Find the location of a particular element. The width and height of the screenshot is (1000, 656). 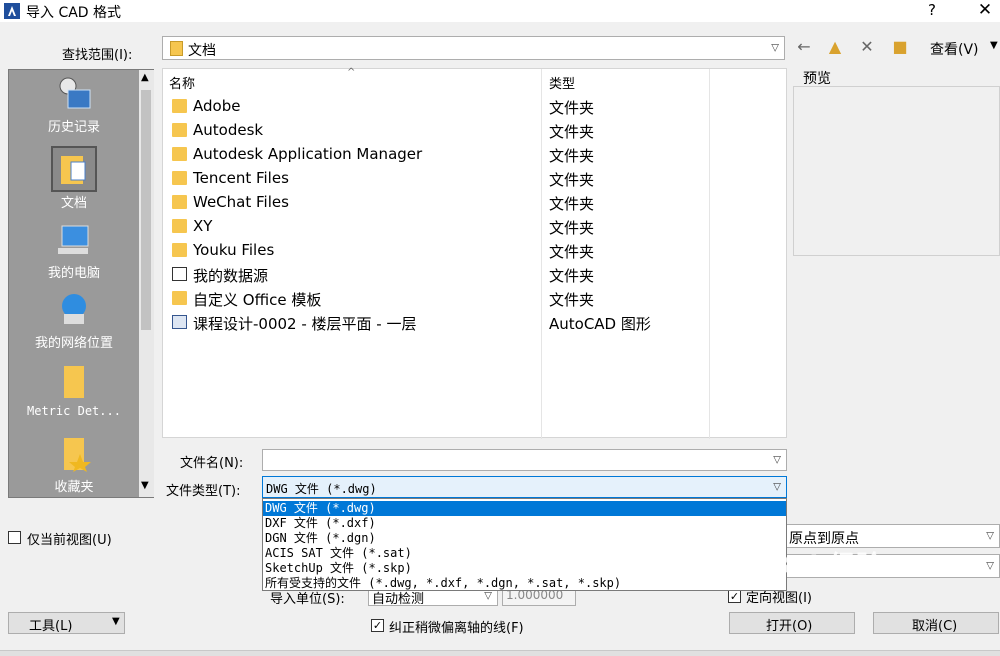

file-name: 自定义 Office 模板 is located at coordinates (257, 300).